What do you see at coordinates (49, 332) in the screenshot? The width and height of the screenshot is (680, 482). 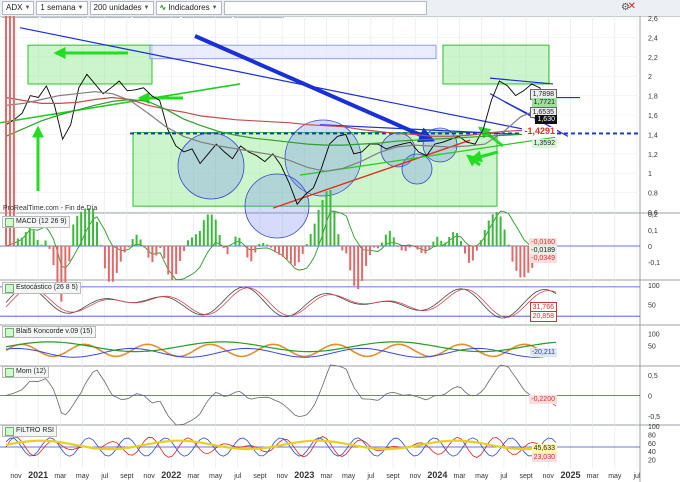 I see `konc-panel-label: Blai5 Koncorde v.09 (15)` at bounding box center [49, 332].